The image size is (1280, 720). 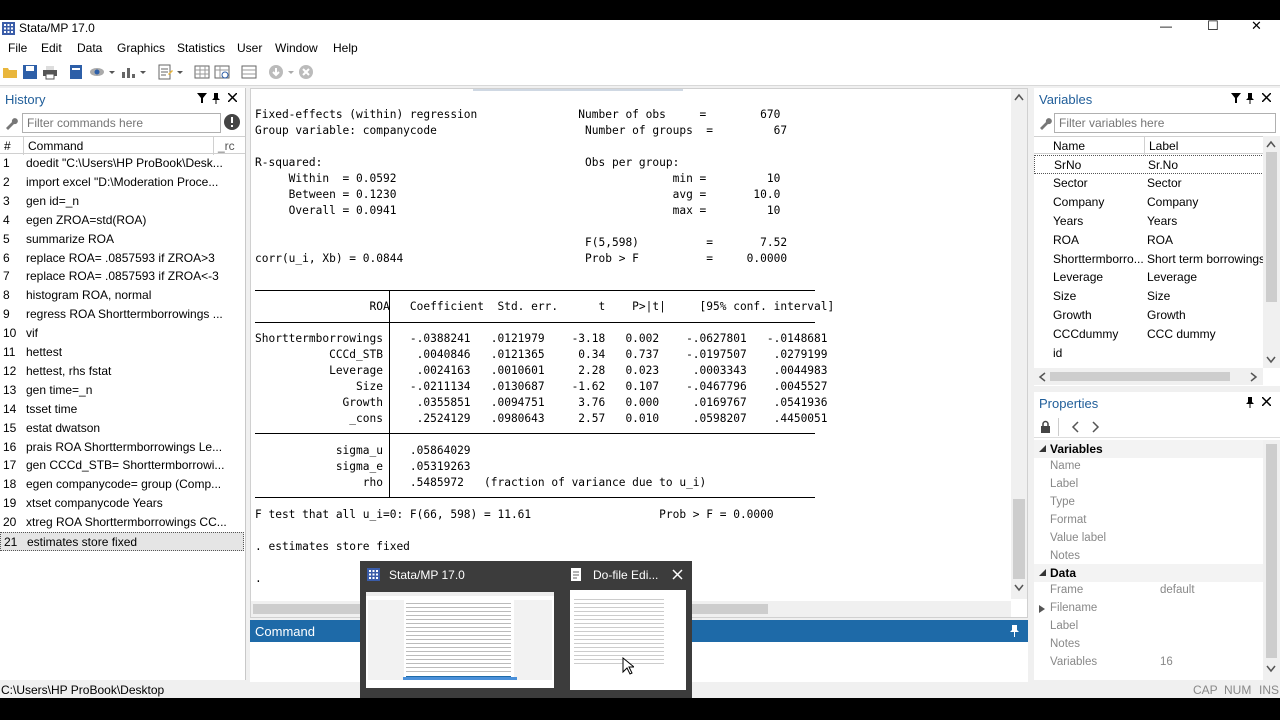 What do you see at coordinates (1149, 467) in the screenshot?
I see `property-row: Name` at bounding box center [1149, 467].